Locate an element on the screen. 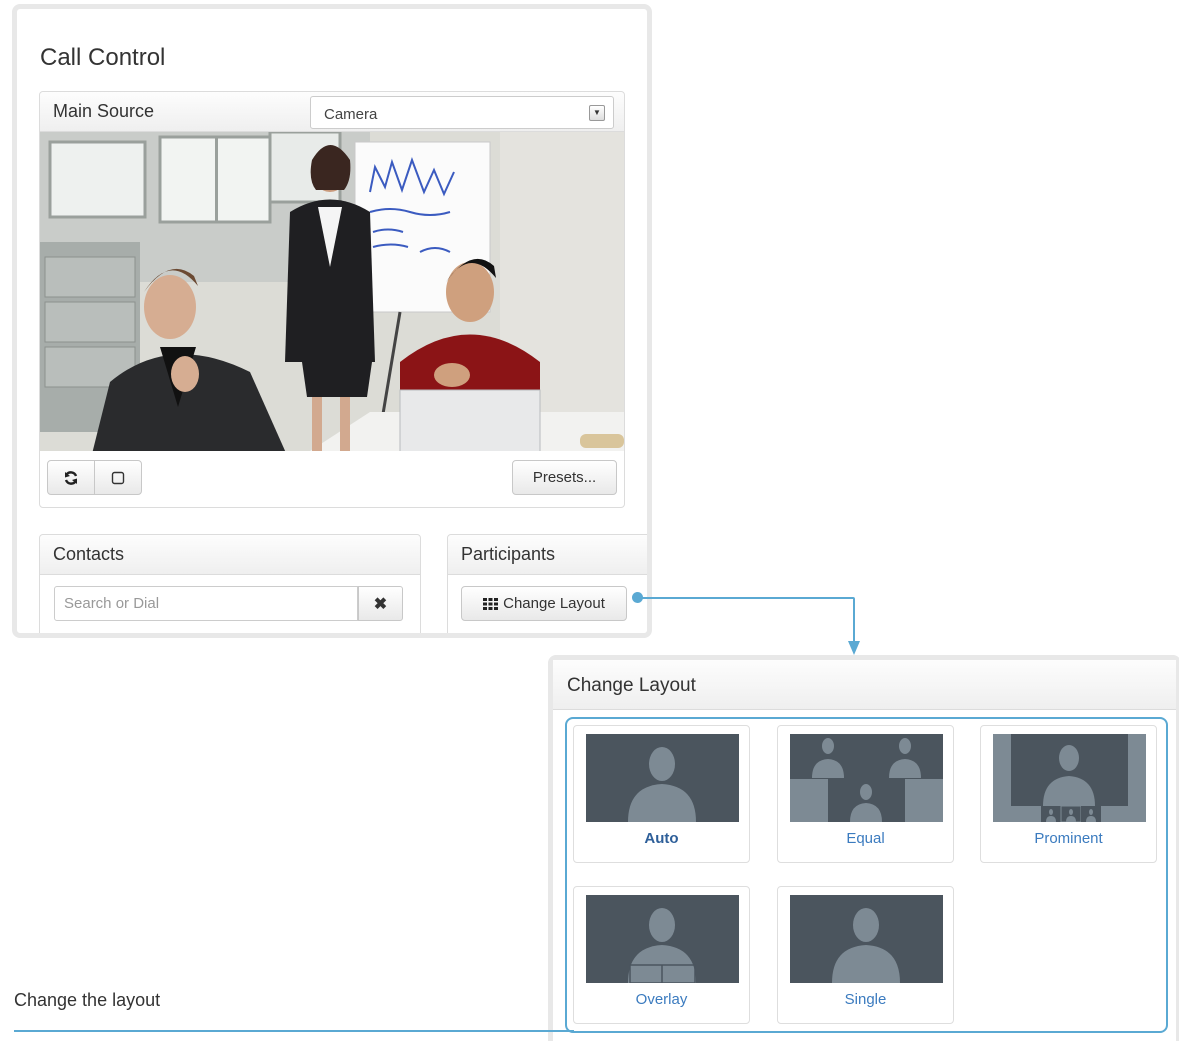  layout-option-label: Auto is located at coordinates (661, 838).